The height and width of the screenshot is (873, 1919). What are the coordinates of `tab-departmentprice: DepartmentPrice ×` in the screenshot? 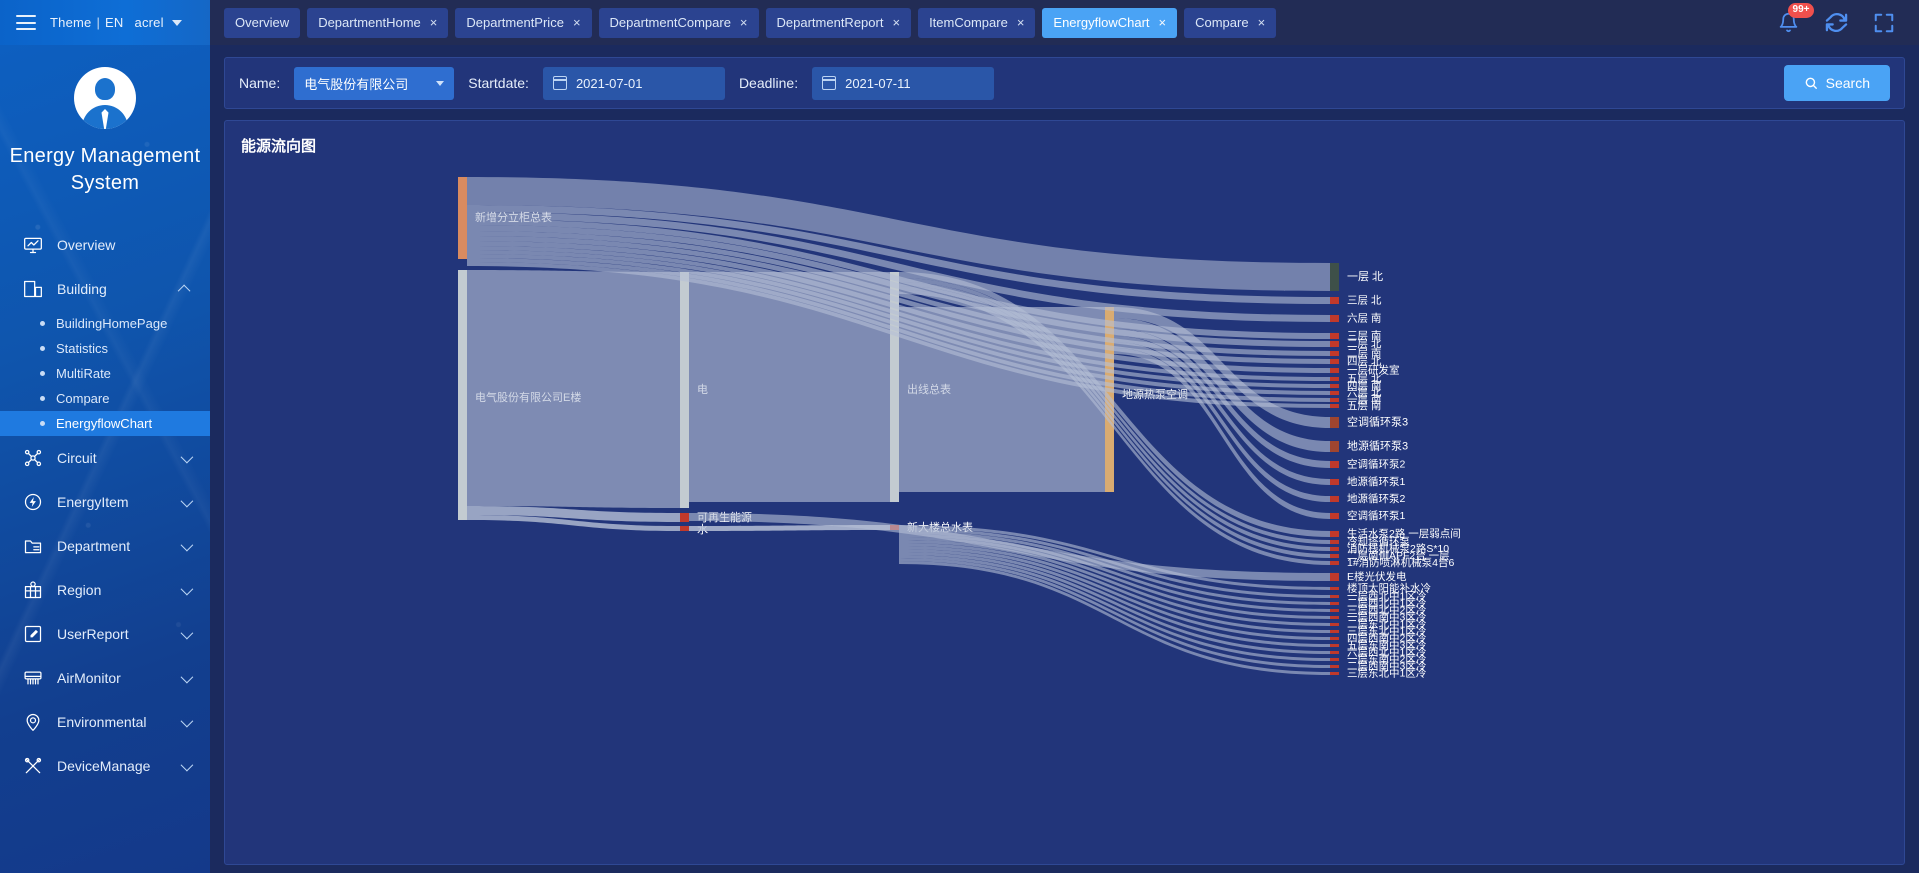 It's located at (523, 22).